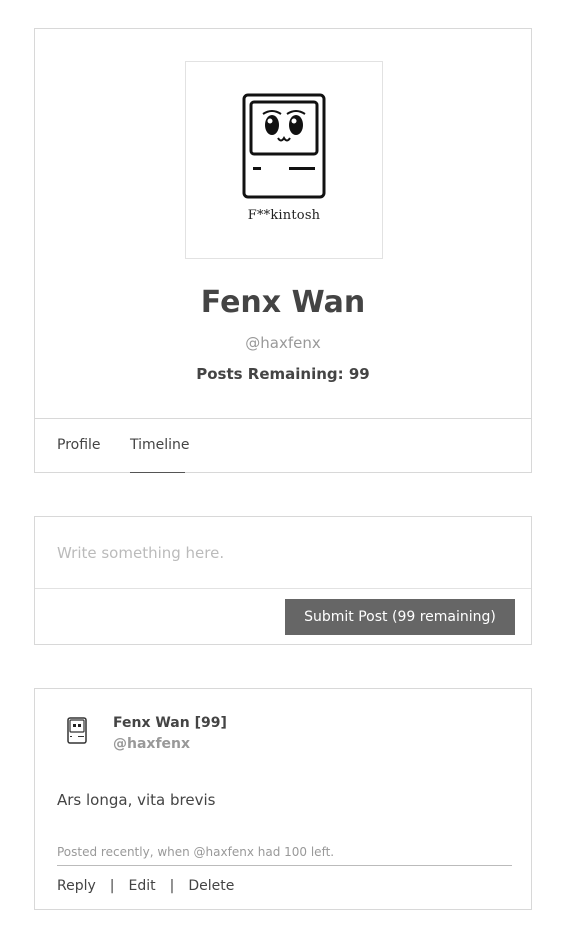  What do you see at coordinates (283, 445) in the screenshot?
I see `profile-tabs: Profile Timeline` at bounding box center [283, 445].